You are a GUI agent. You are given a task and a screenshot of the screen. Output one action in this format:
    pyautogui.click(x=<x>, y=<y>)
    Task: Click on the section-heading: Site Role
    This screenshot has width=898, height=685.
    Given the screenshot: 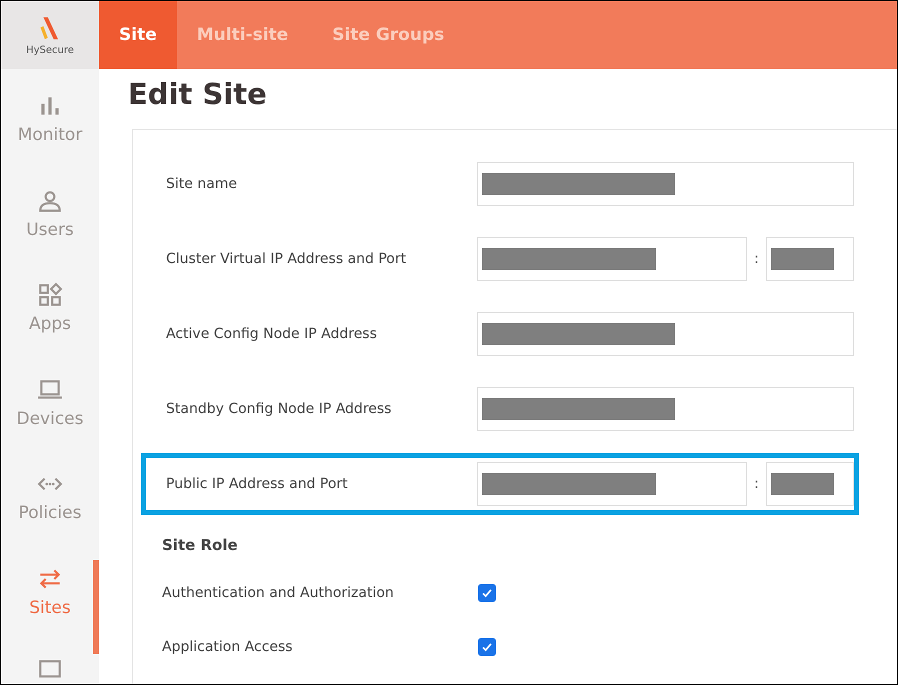 What is the action you would take?
    pyautogui.click(x=200, y=546)
    